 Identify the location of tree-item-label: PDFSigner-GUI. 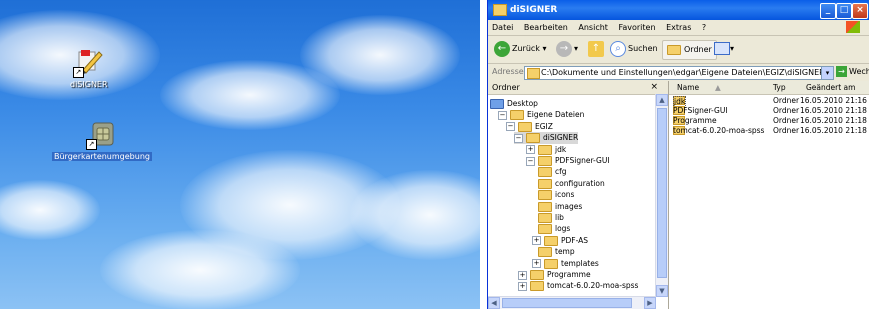
(582, 160).